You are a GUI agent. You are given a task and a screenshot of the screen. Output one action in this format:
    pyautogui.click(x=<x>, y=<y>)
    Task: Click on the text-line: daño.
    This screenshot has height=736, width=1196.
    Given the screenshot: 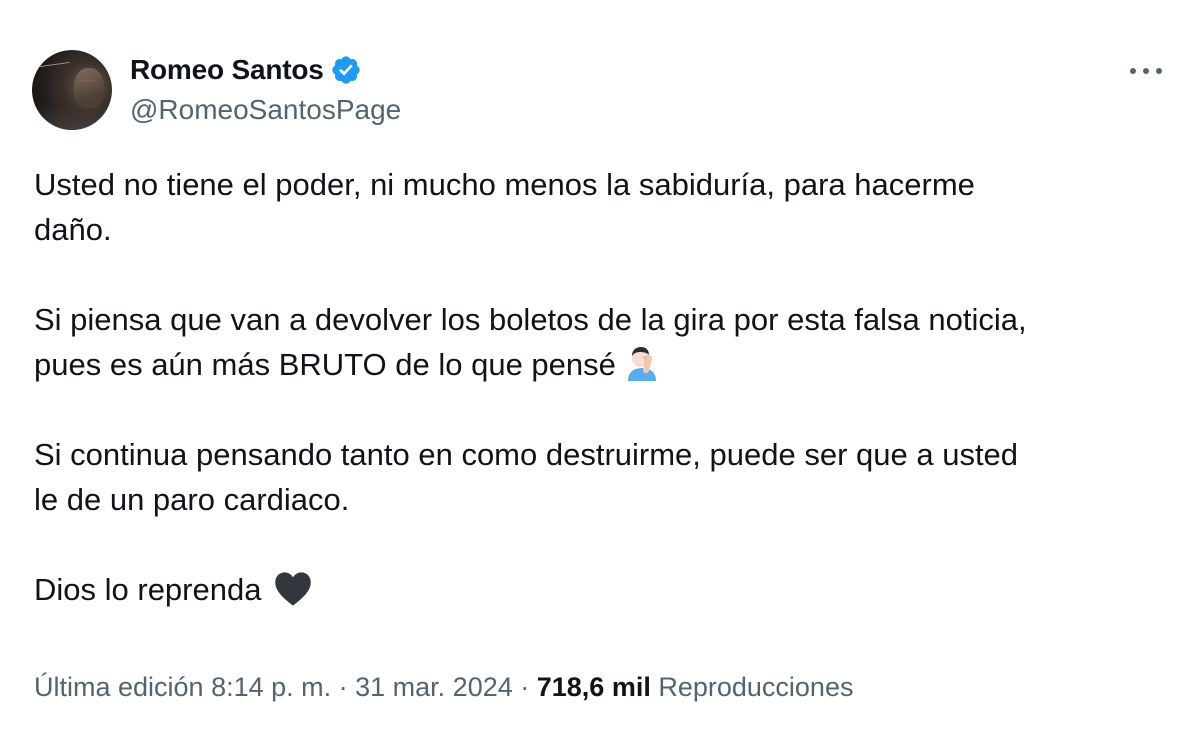 What is the action you would take?
    pyautogui.click(x=73, y=229)
    